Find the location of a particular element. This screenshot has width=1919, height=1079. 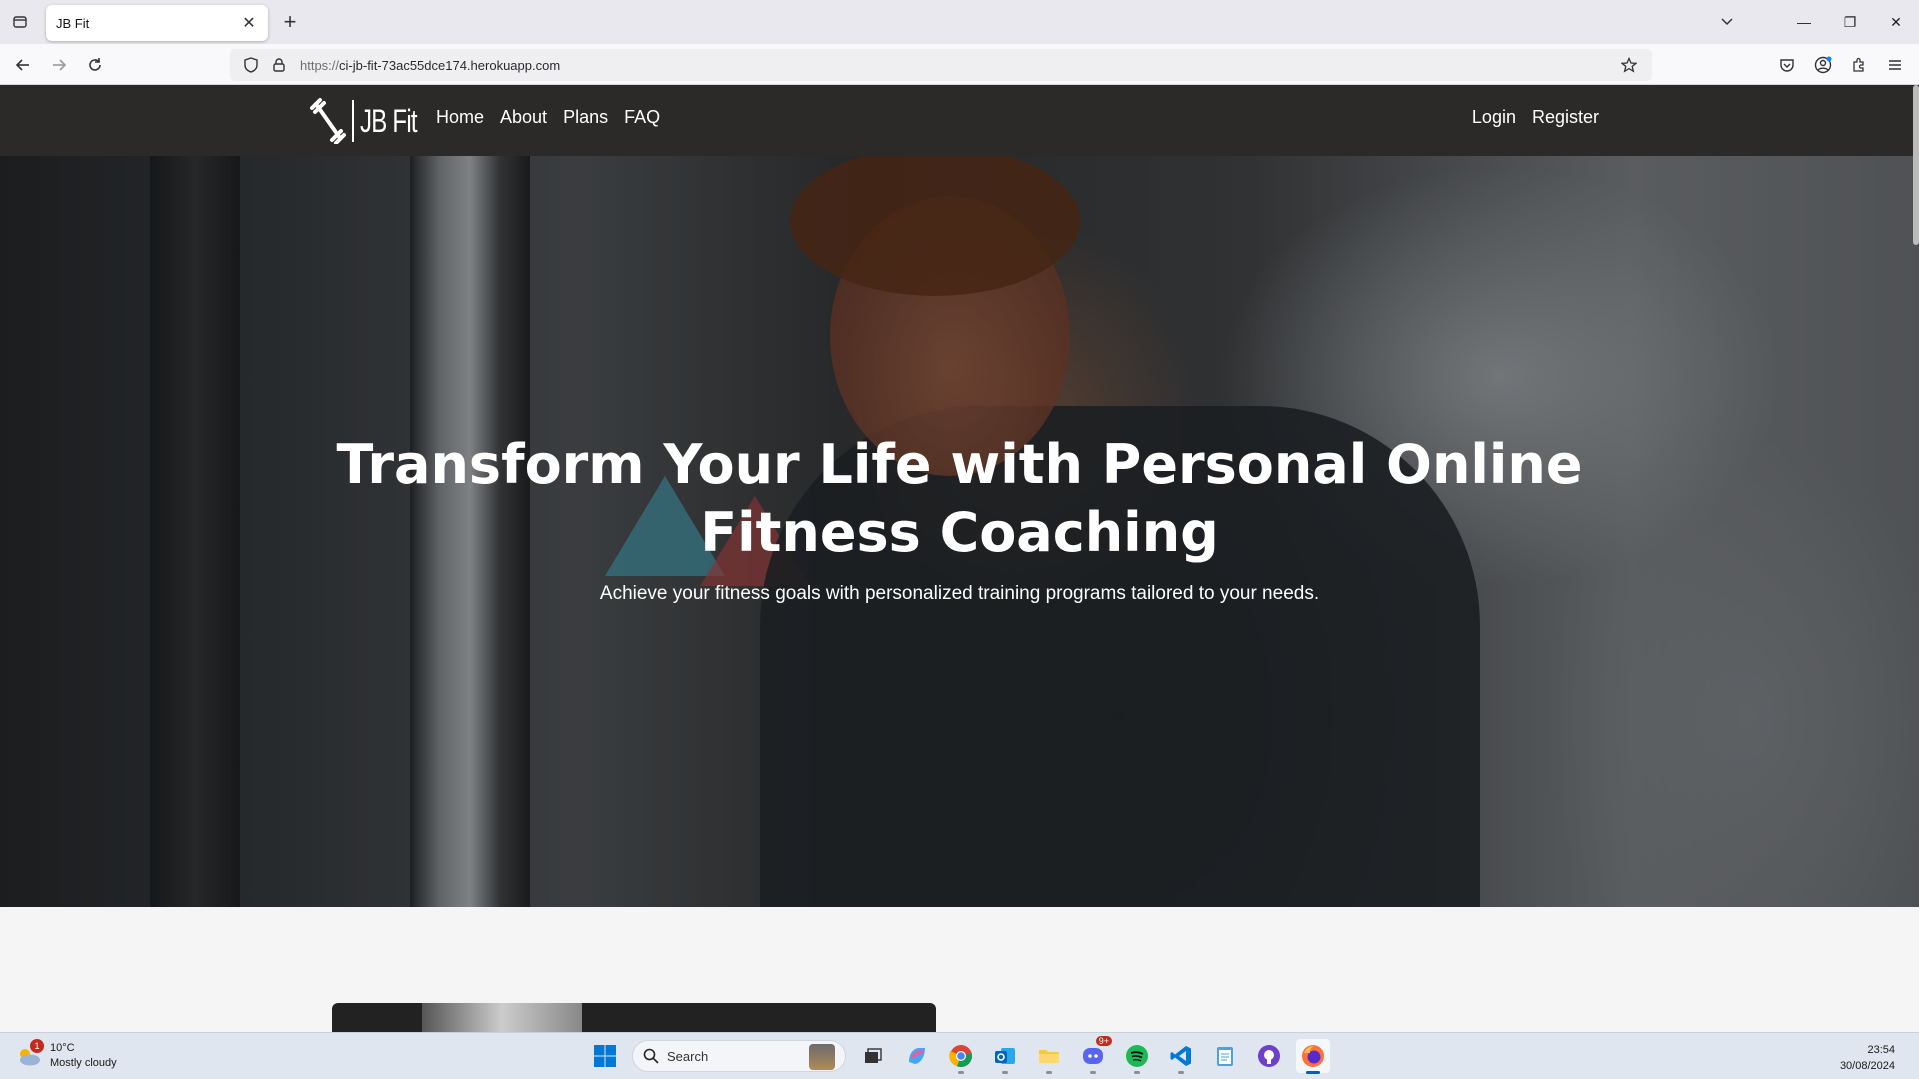

auth-nav: Login Register is located at coordinates (1535, 117).